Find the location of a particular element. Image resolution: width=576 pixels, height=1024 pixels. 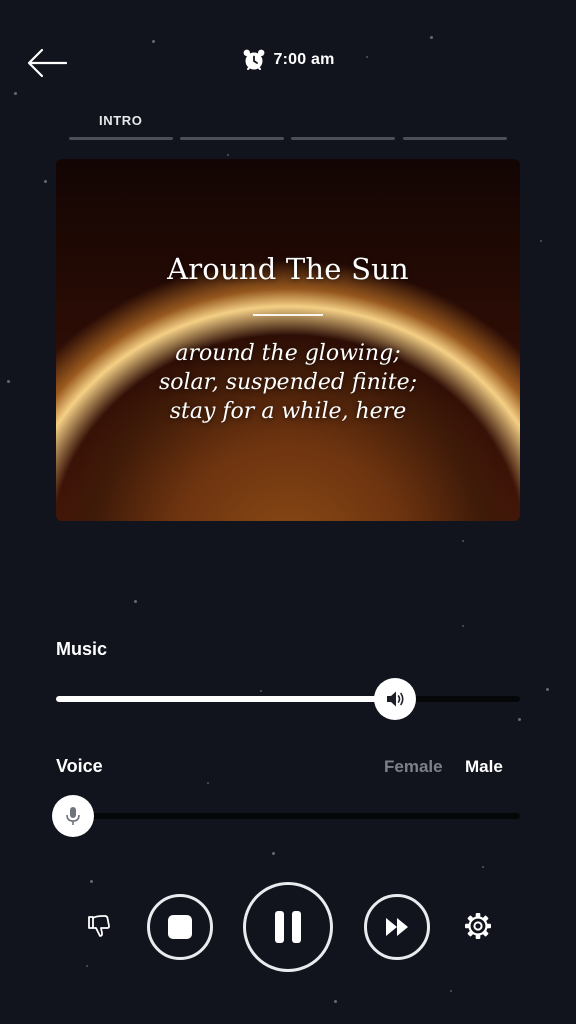

title-divider is located at coordinates (288, 315).